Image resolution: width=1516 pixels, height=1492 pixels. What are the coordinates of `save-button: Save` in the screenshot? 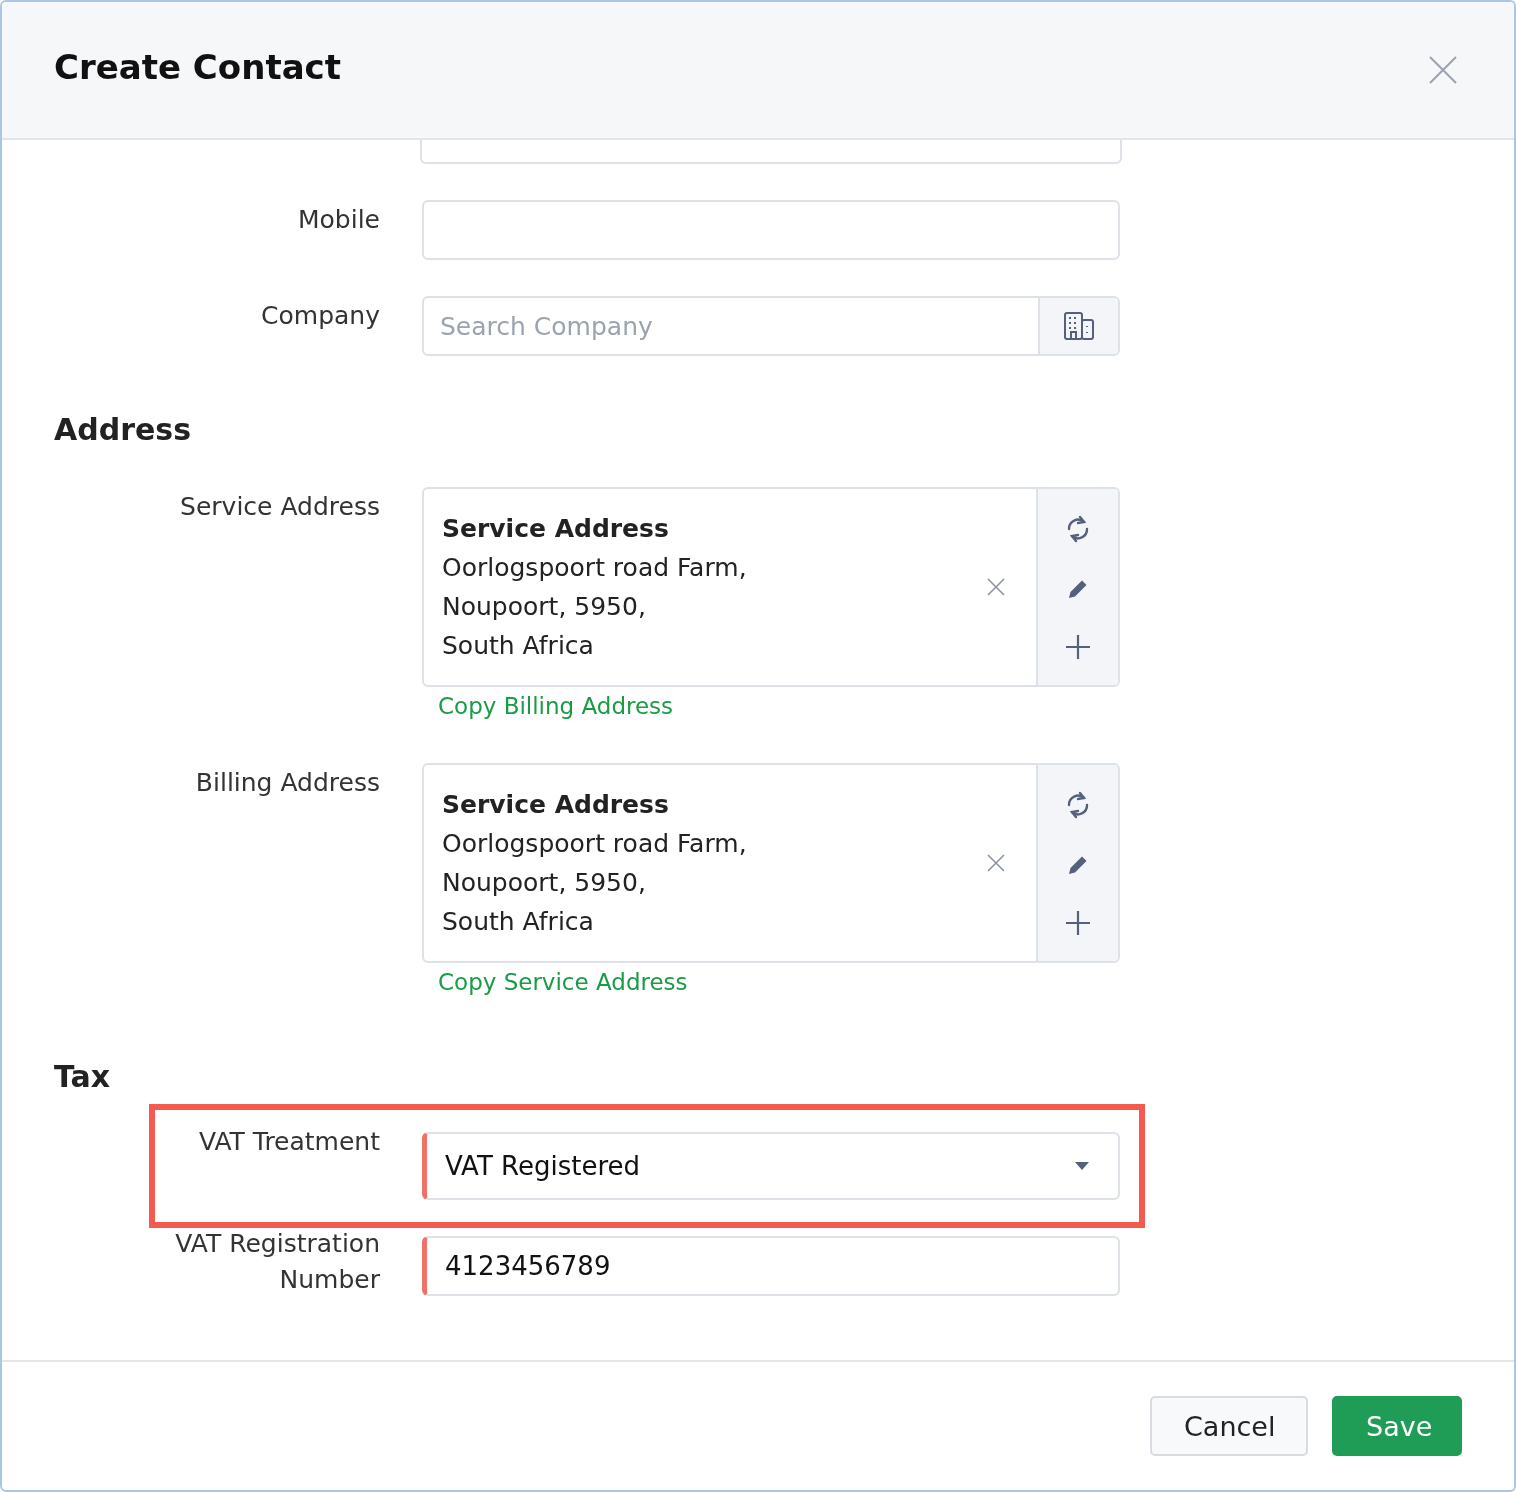 It's located at (1397, 1426).